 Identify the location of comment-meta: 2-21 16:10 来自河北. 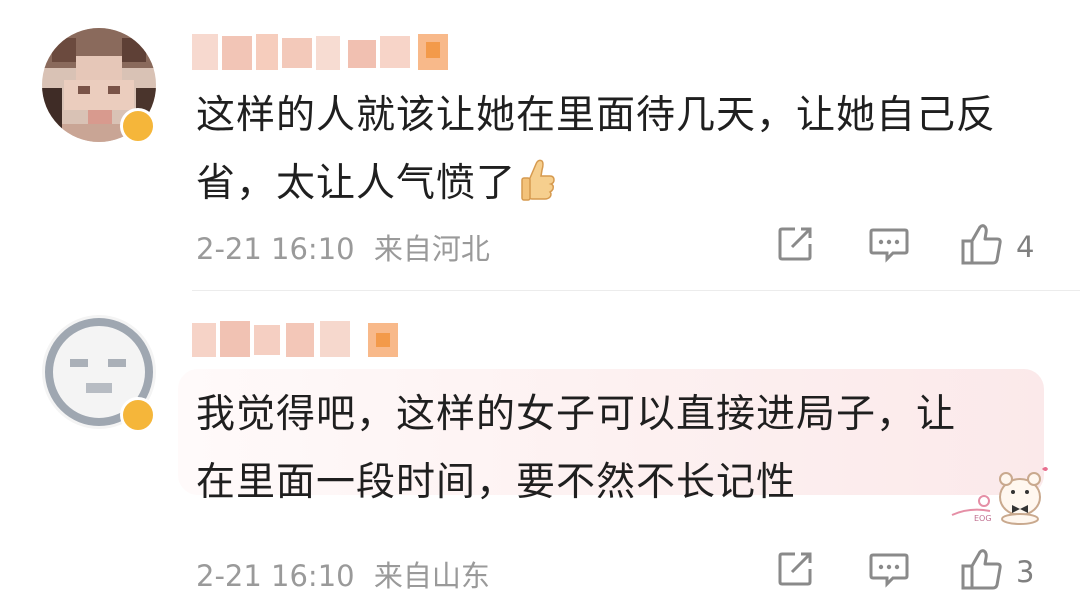
(343, 247).